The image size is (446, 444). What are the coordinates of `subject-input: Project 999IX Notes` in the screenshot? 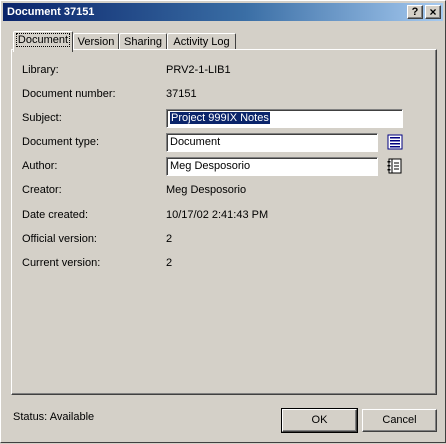 It's located at (284, 118).